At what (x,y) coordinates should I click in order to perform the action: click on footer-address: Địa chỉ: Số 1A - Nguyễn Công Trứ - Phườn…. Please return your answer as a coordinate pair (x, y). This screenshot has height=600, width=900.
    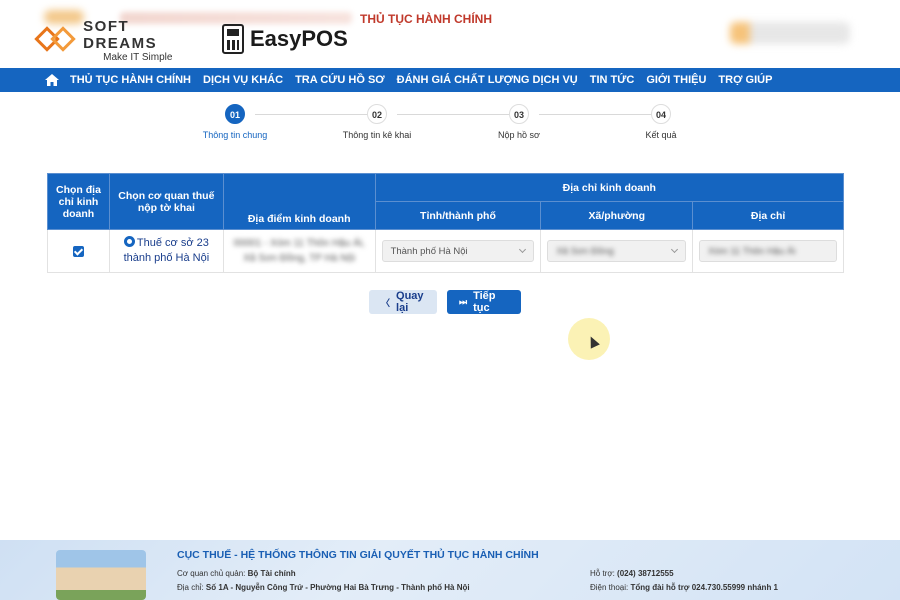
    Looking at the image, I should click on (323, 587).